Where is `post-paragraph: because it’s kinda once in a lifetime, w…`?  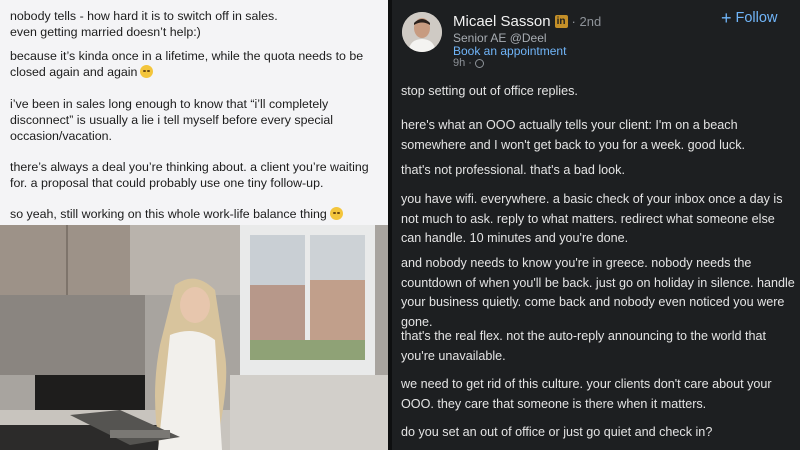 post-paragraph: because it’s kinda once in a lifetime, w… is located at coordinates (187, 64).